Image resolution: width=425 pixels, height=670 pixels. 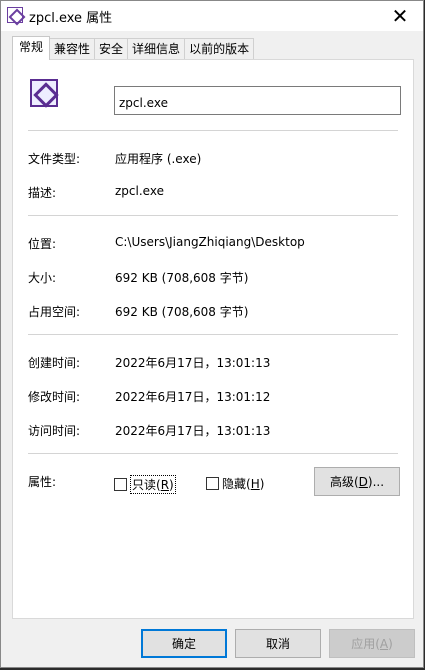 What do you see at coordinates (182, 278) in the screenshot?
I see `size-value: 692 KB (708,608 字节)` at bounding box center [182, 278].